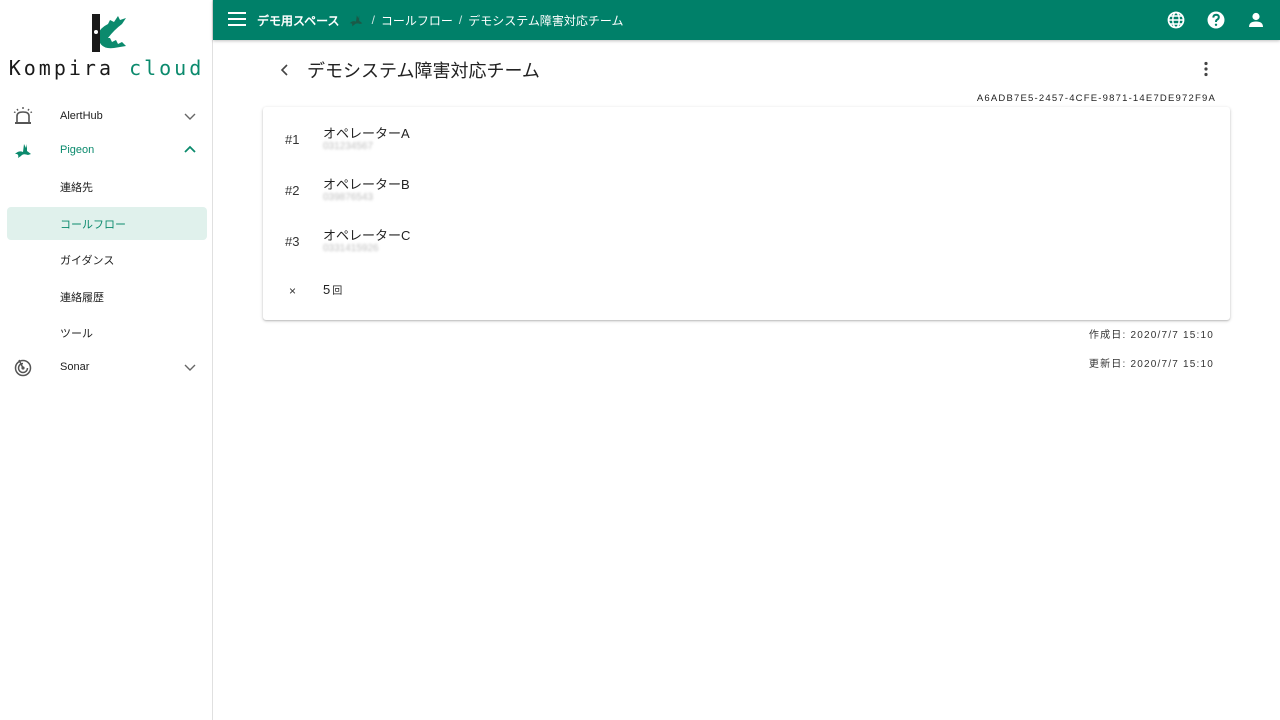 This screenshot has width=1280, height=720. Describe the element at coordinates (1096, 98) in the screenshot. I see `callflow-id: A6ADB7E5-2457-4CFE-9871-14E7DE972F9A` at that location.